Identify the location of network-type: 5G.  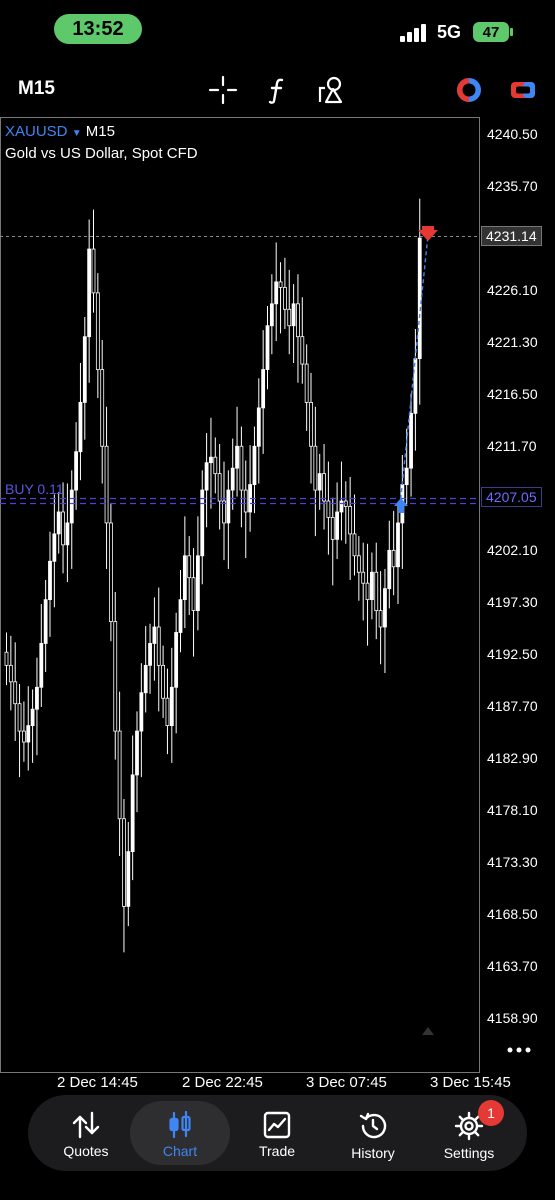
(449, 32).